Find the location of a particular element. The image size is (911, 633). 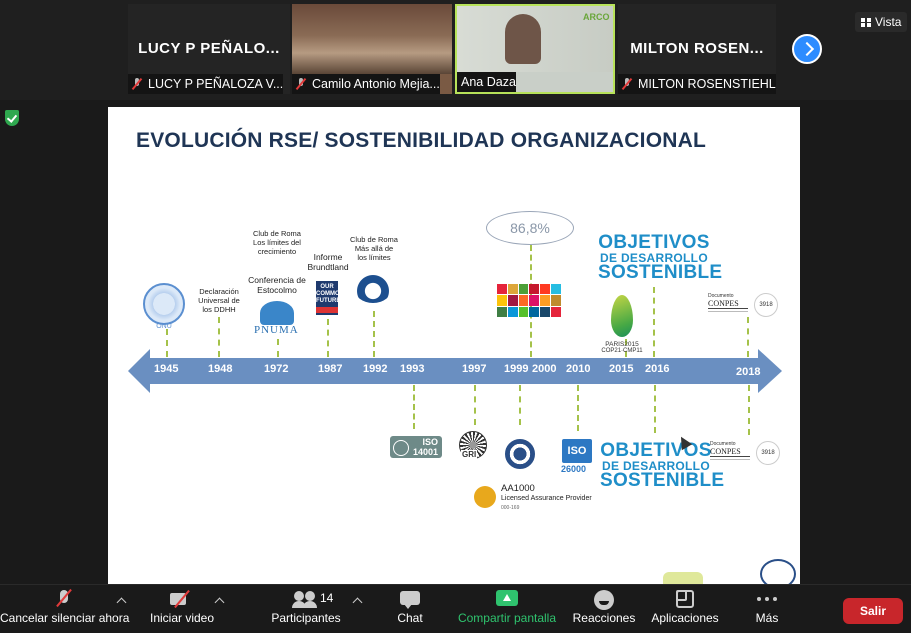

reactions-button: Reacciones is located at coordinates (604, 609).